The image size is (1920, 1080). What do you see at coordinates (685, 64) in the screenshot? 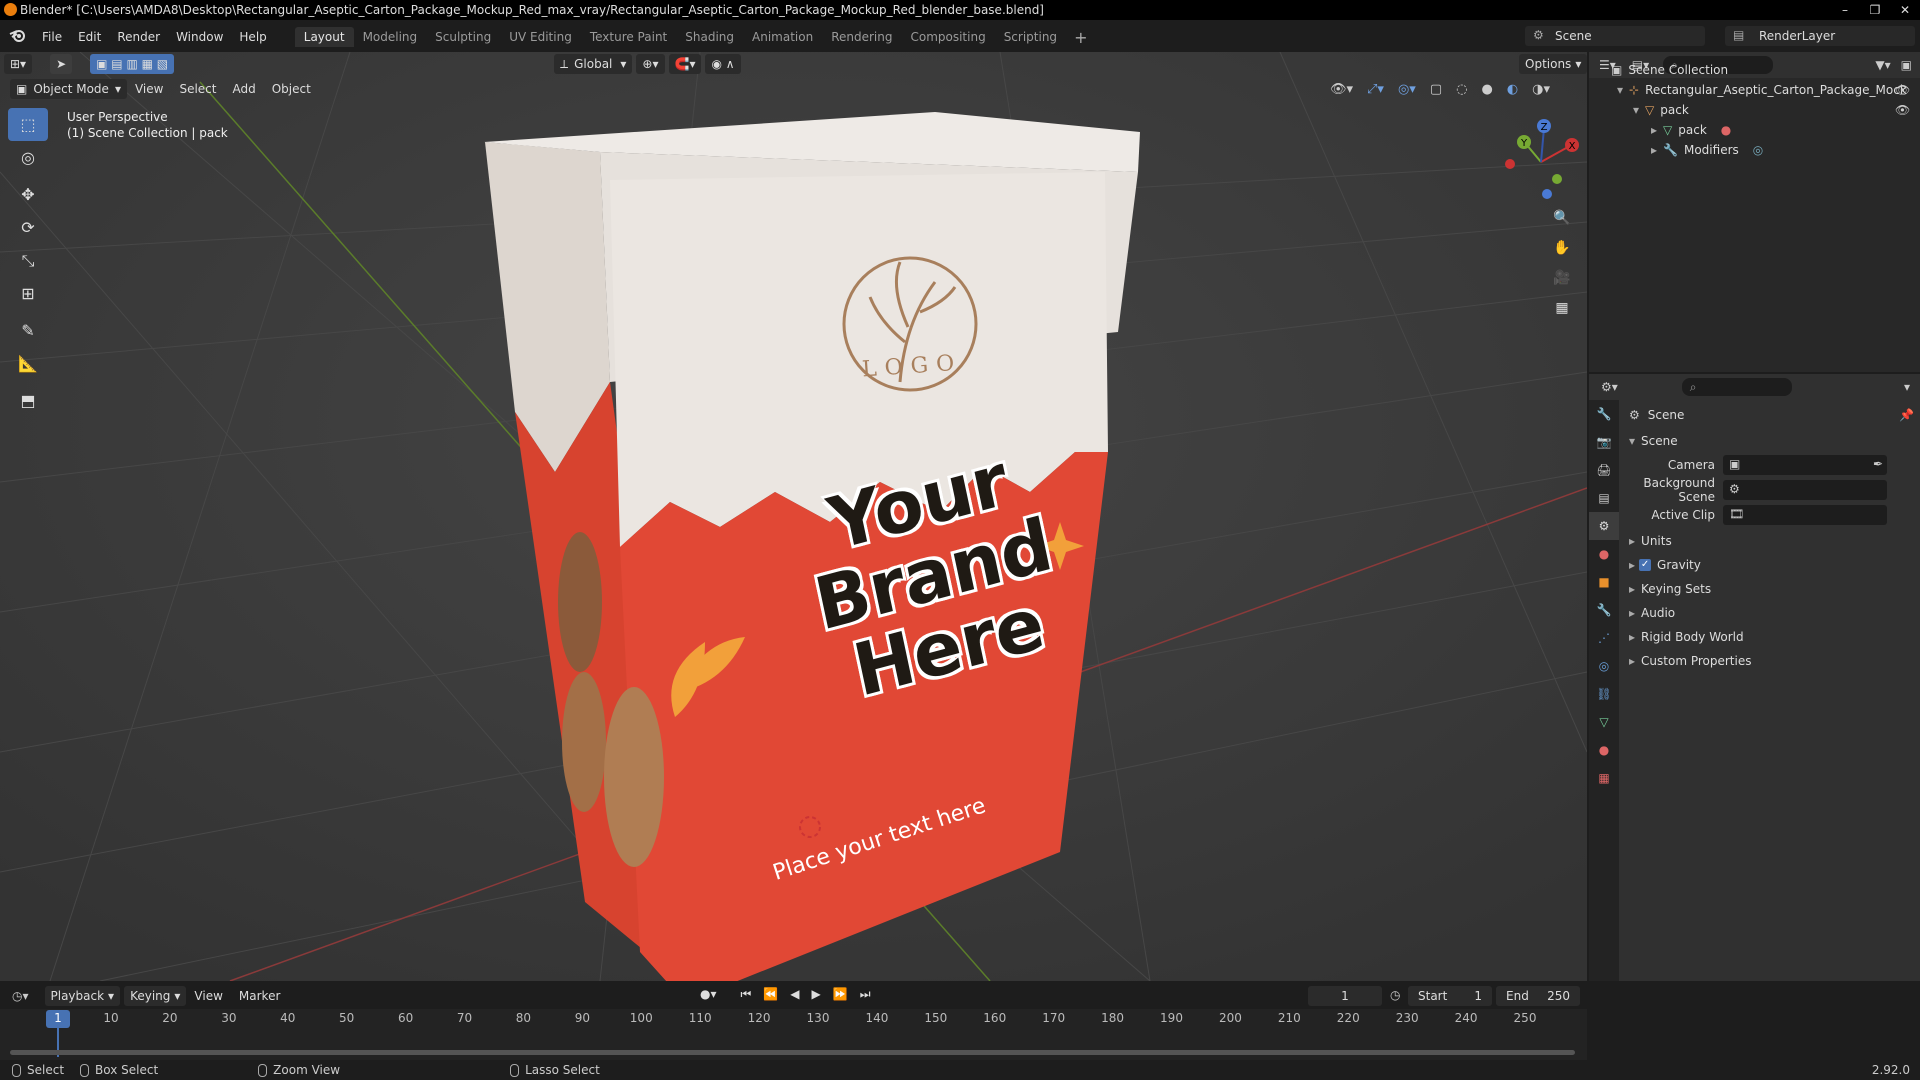
I see `snap-toggle: 🧲▾` at bounding box center [685, 64].